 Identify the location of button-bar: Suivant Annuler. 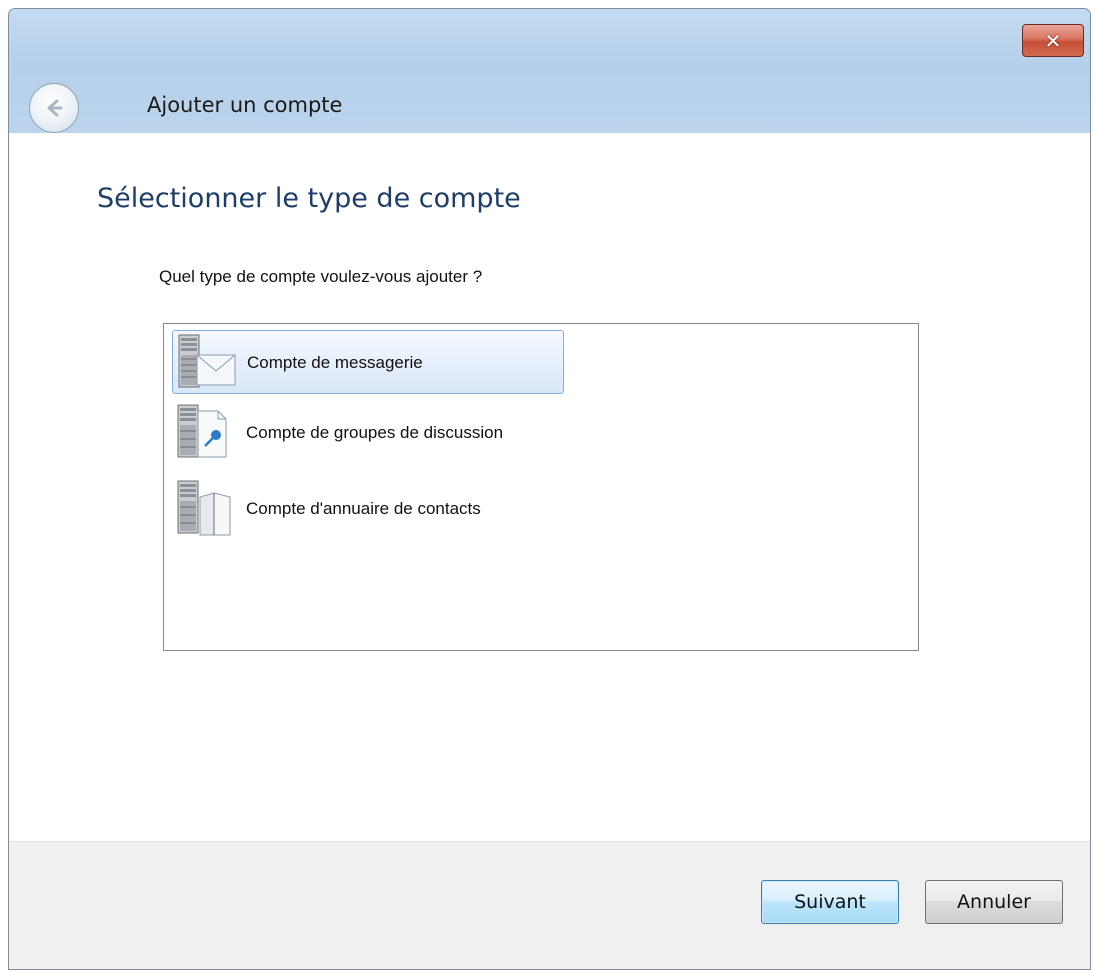
(549, 905).